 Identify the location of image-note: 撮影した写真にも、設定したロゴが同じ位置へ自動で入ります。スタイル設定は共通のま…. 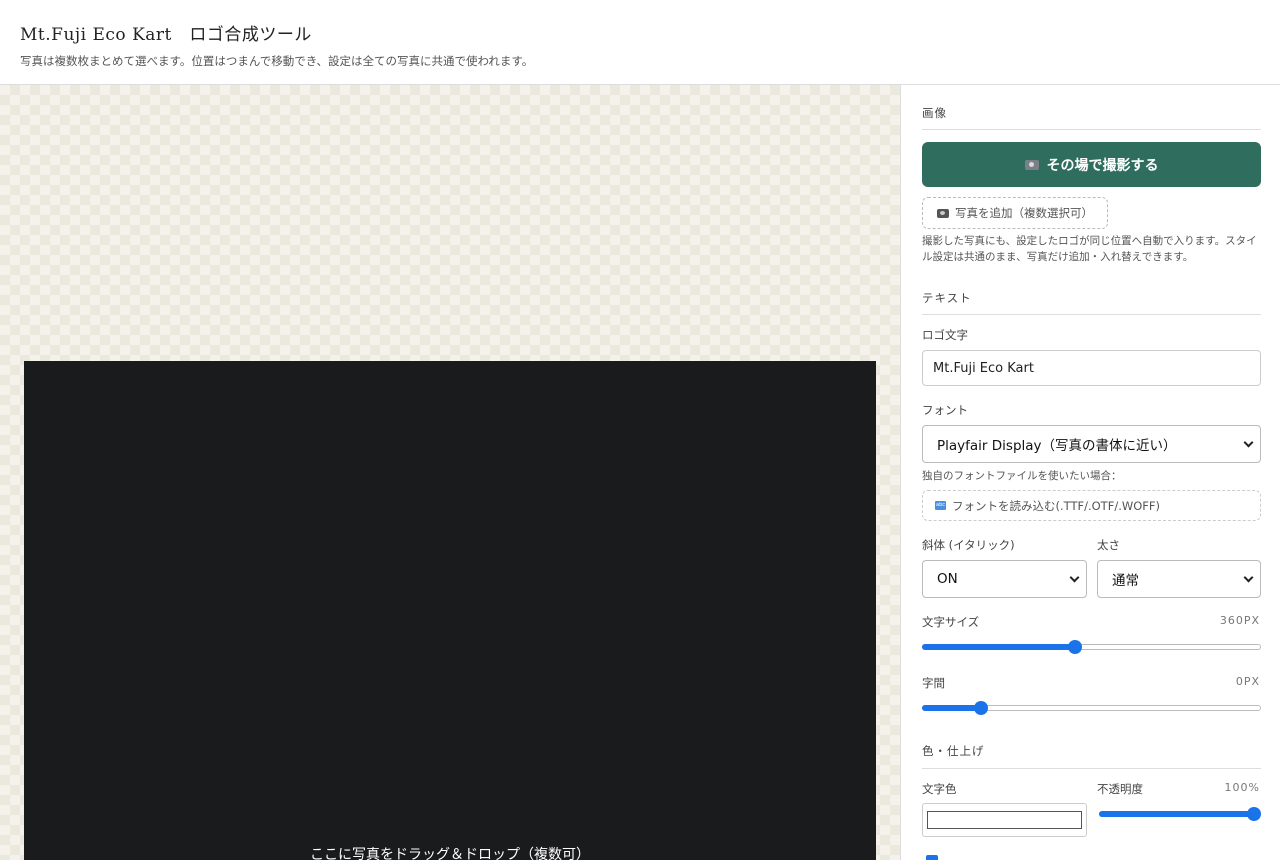
(1089, 249).